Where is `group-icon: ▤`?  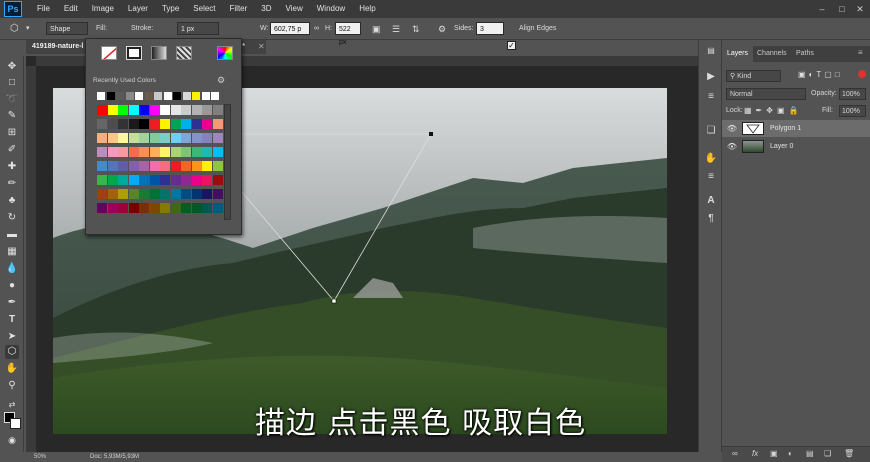
group-icon: ▤ is located at coordinates (810, 453).